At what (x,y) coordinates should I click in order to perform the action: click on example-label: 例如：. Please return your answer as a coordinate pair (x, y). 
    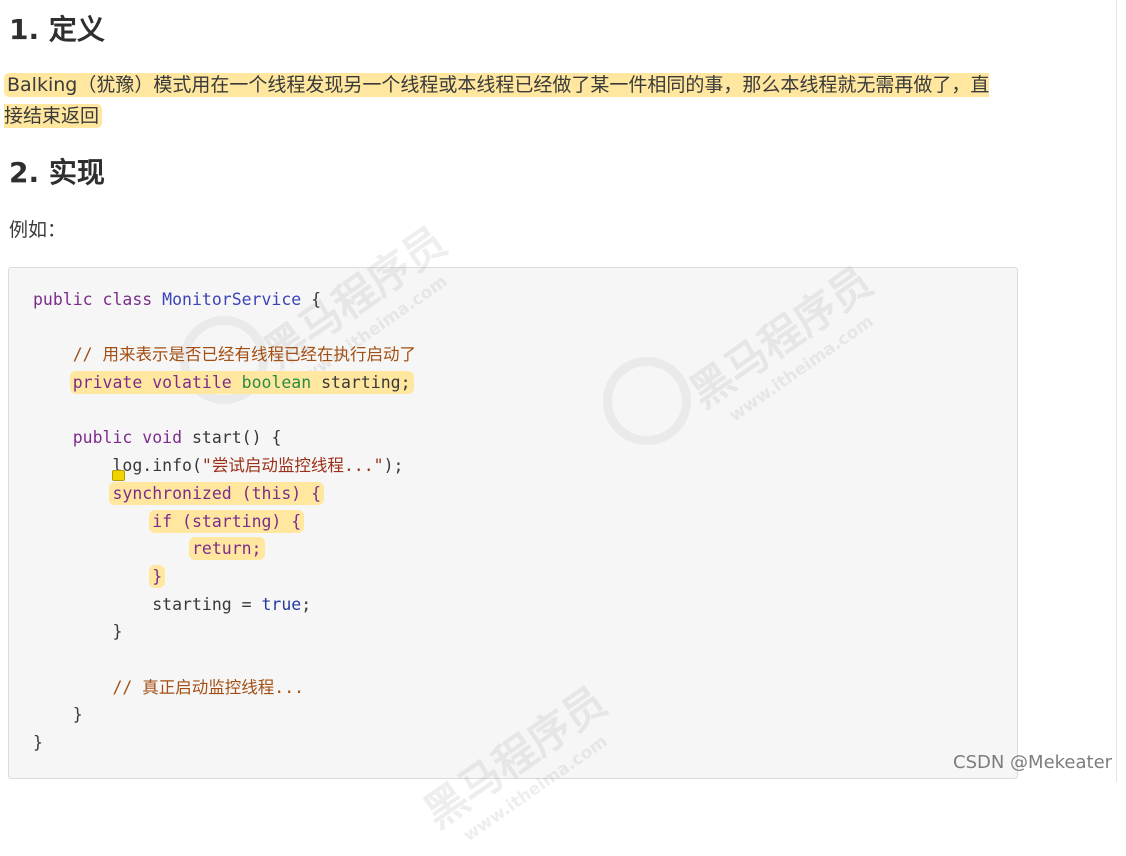
    Looking at the image, I should click on (38, 230).